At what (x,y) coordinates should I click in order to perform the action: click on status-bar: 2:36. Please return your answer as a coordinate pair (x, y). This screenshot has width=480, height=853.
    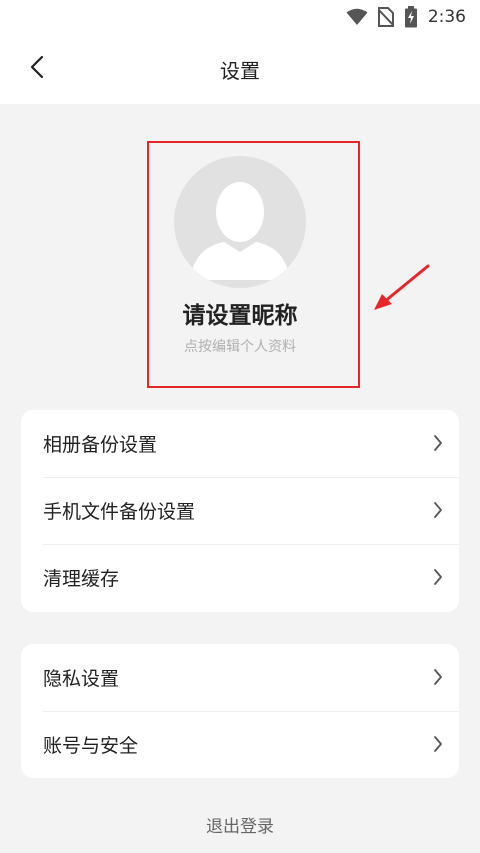
    Looking at the image, I should click on (240, 17).